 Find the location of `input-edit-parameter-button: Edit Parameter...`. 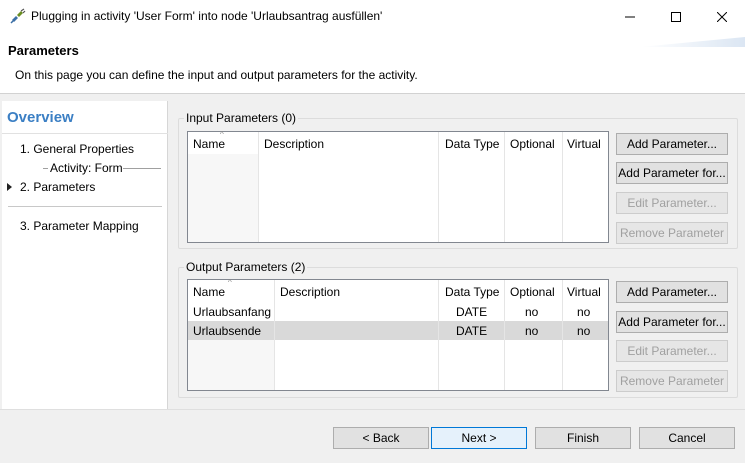

input-edit-parameter-button: Edit Parameter... is located at coordinates (672, 203).